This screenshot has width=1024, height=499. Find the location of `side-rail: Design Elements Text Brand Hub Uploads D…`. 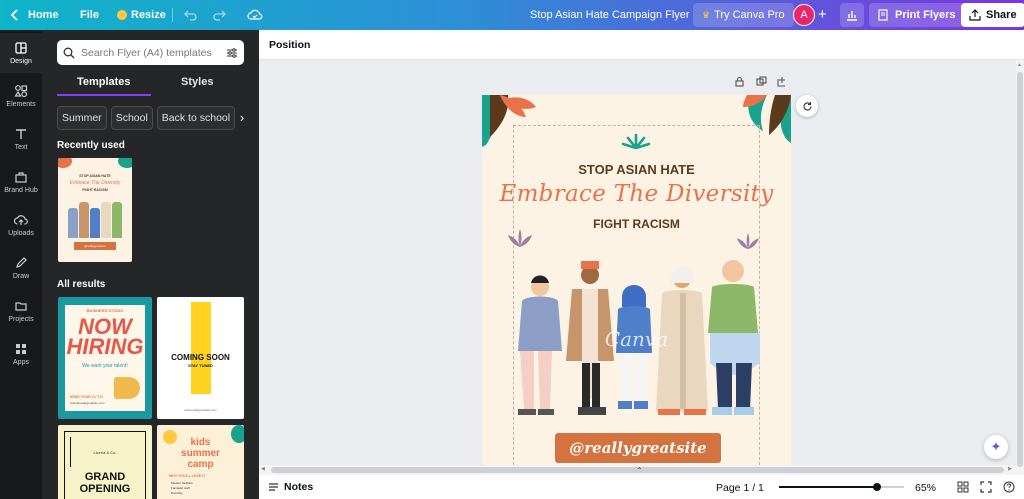

side-rail: Design Elements Text Brand Hub Uploads D… is located at coordinates (21, 264).